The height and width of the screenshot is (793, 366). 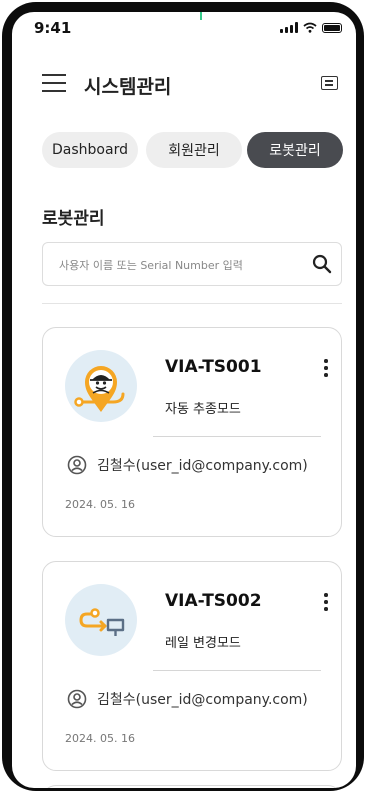 I want to click on tab-robots: 로봇관리, so click(x=295, y=150).